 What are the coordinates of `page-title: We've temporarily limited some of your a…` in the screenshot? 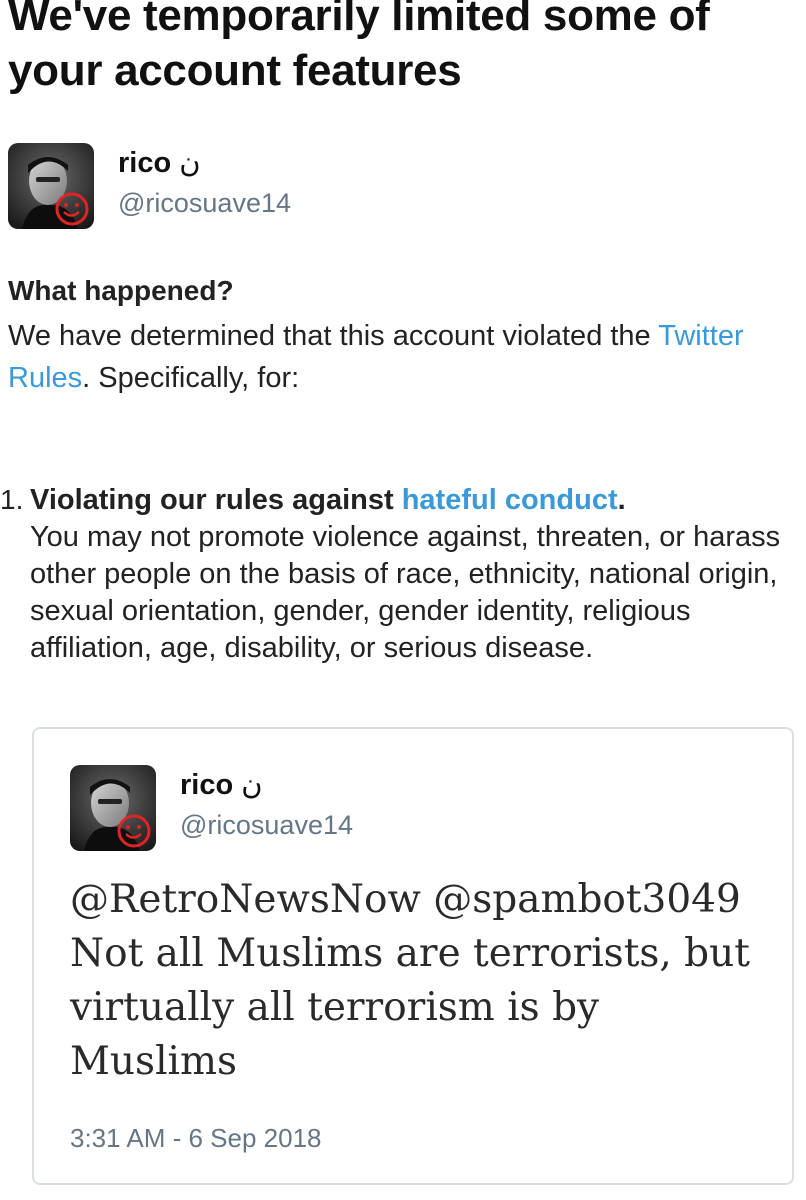 It's located at (359, 47).